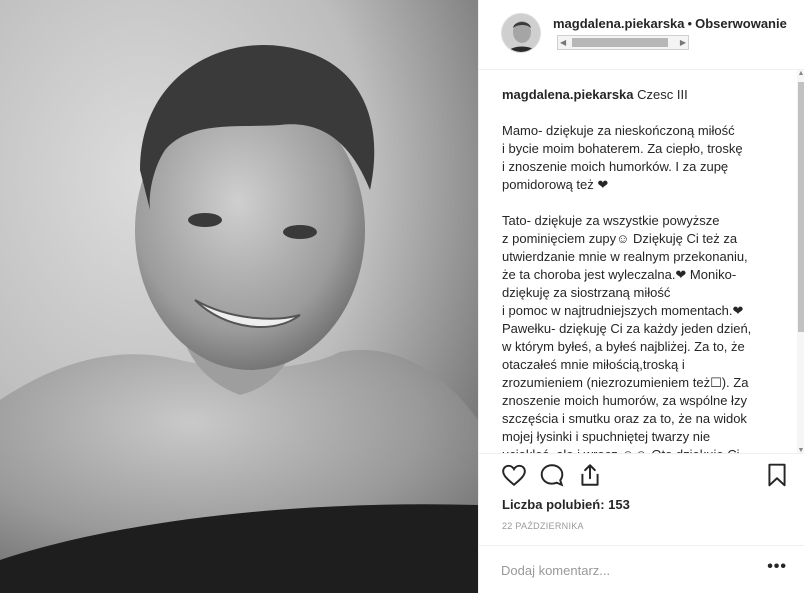 Image resolution: width=804 pixels, height=593 pixels. Describe the element at coordinates (566, 504) in the screenshot. I see `likes-count: Liczba polubień: 153` at that location.